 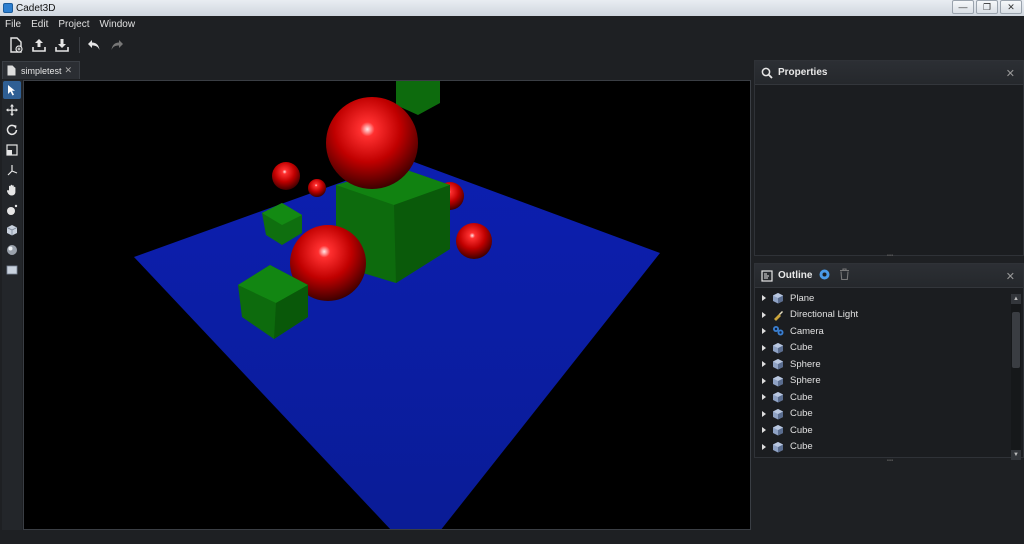 I want to click on main-toolbar, so click(x=512, y=45).